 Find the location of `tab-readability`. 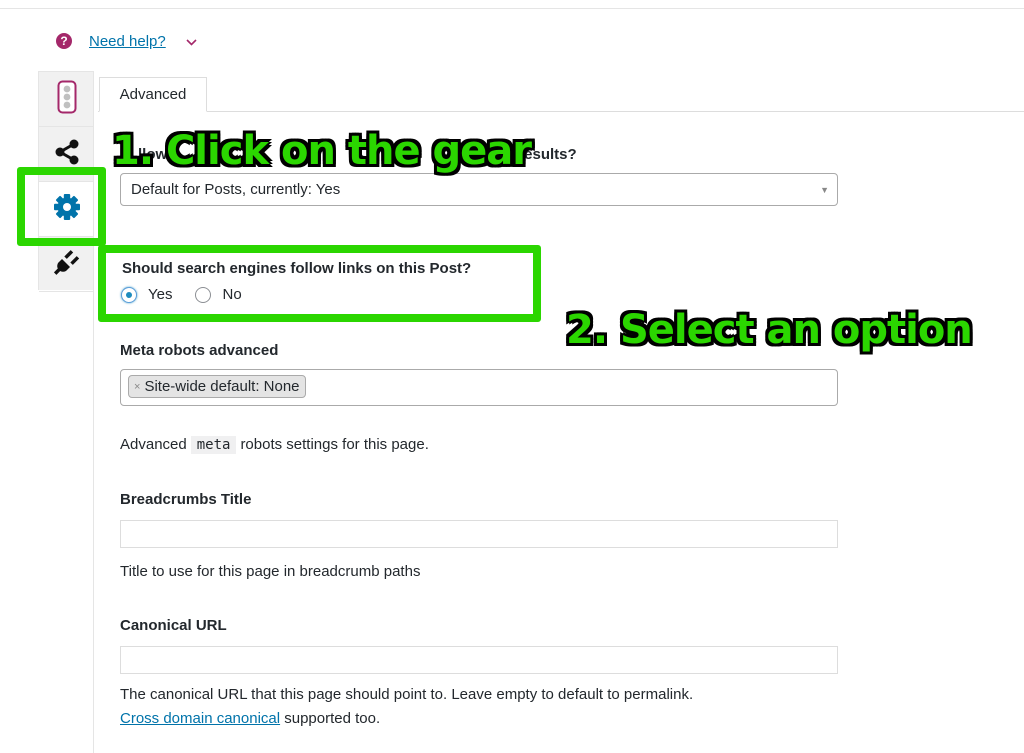

tab-readability is located at coordinates (66, 99).